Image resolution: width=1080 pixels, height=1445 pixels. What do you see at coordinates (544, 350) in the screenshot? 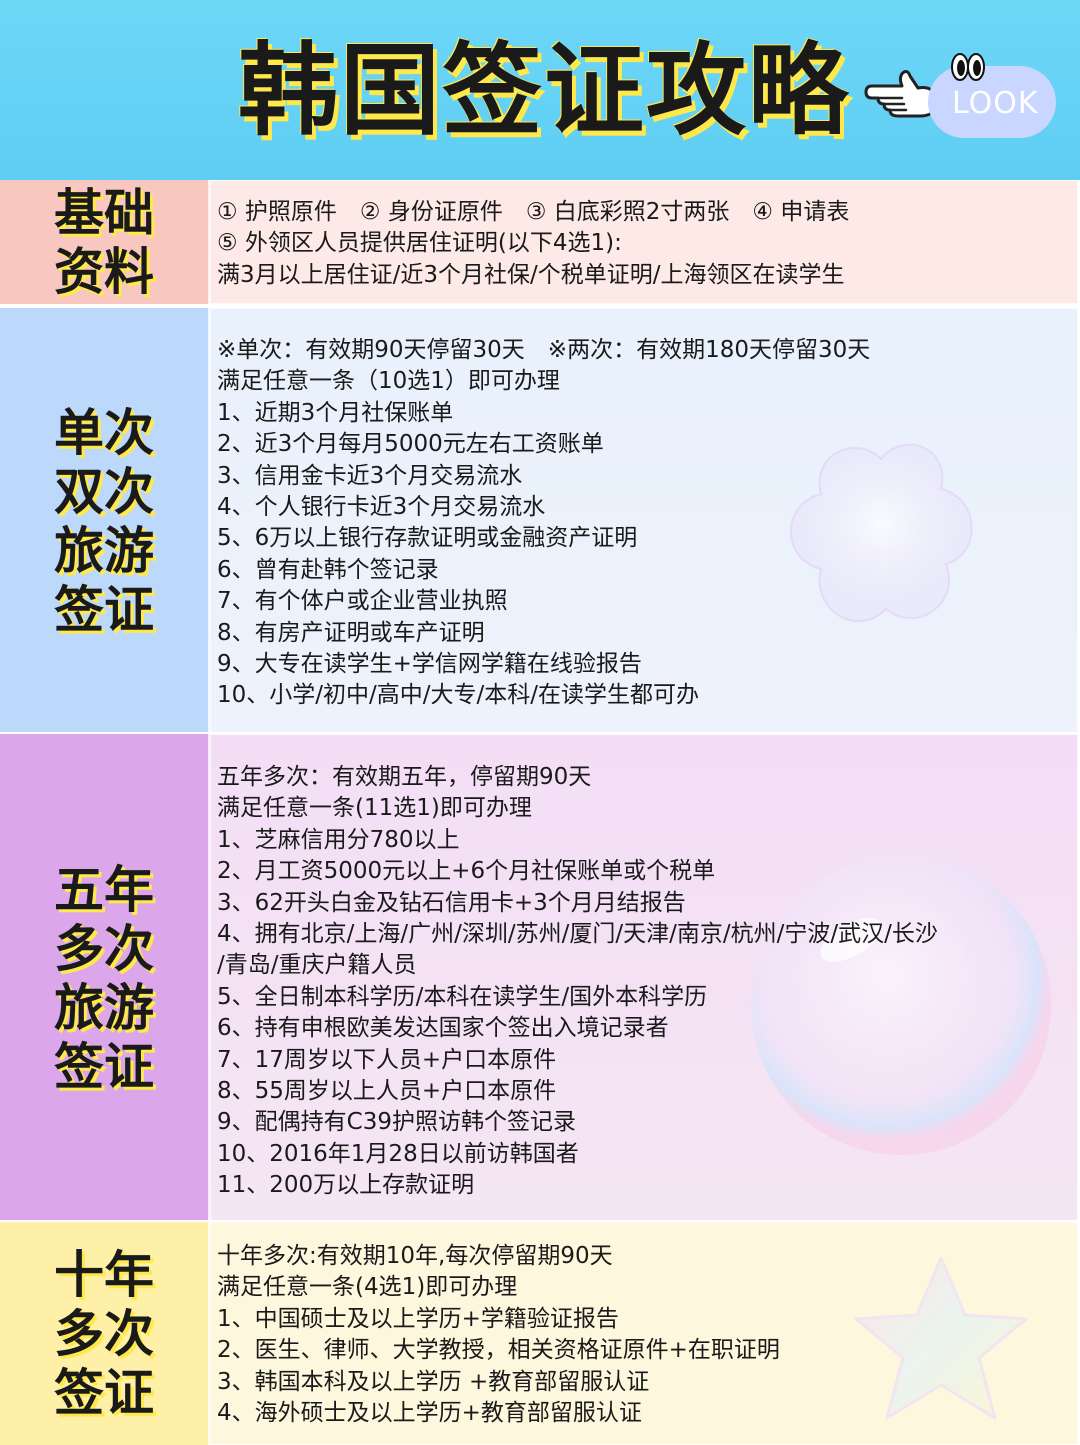
I see `list-item: ※单次：有效期90天停留30天 ※两次：有效期180天停留30天` at bounding box center [544, 350].